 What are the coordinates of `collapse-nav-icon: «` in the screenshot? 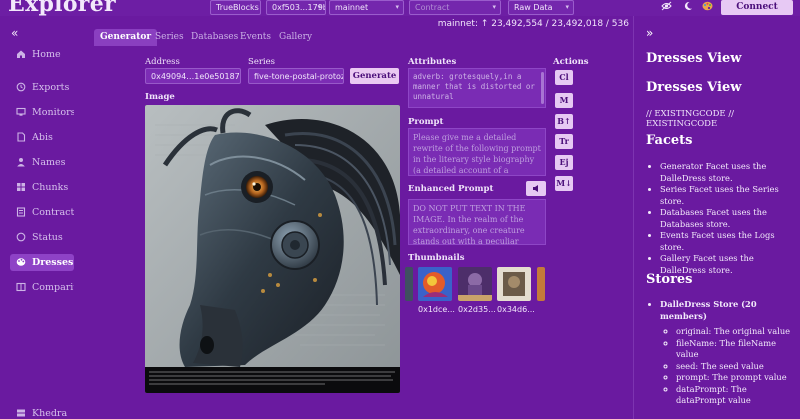 It's located at (14, 33).